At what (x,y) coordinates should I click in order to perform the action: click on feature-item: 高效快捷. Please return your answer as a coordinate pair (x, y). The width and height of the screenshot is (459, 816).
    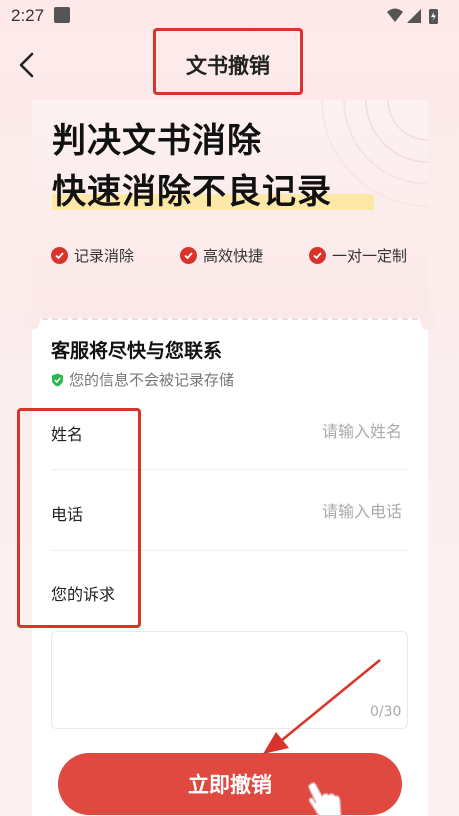
    Looking at the image, I should click on (221, 255).